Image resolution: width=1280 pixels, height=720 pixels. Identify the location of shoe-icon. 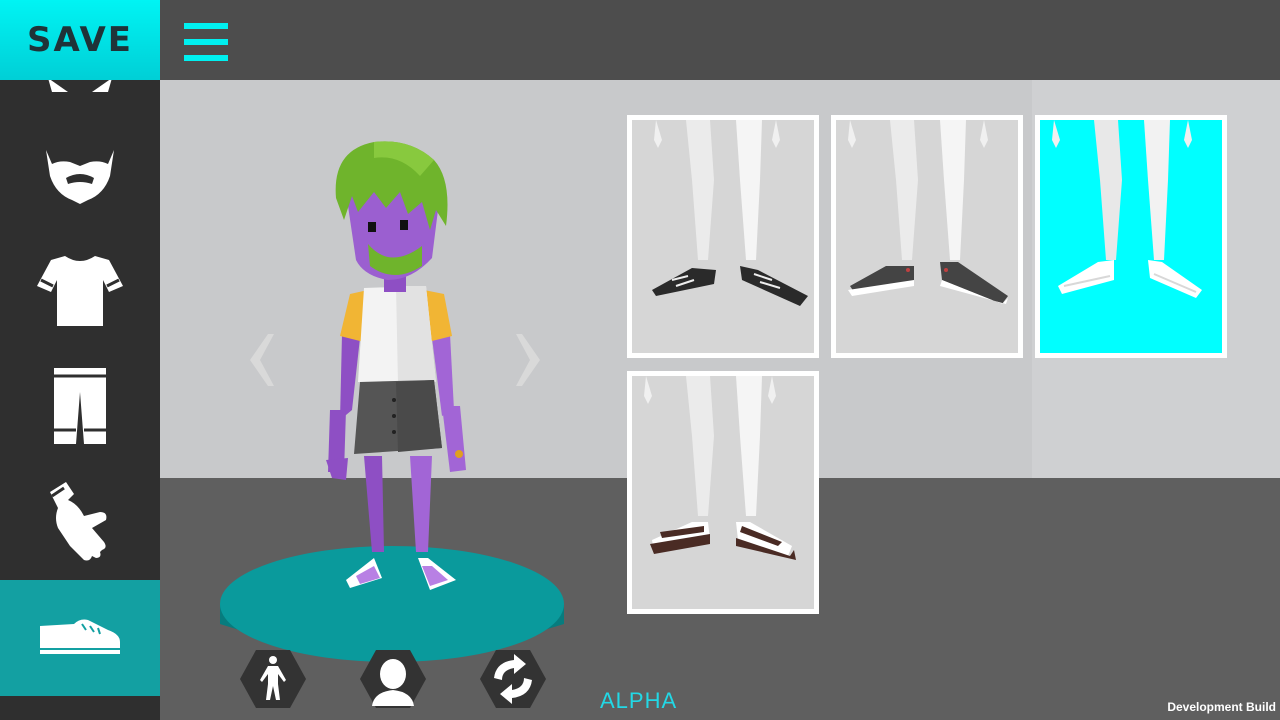
(80, 636).